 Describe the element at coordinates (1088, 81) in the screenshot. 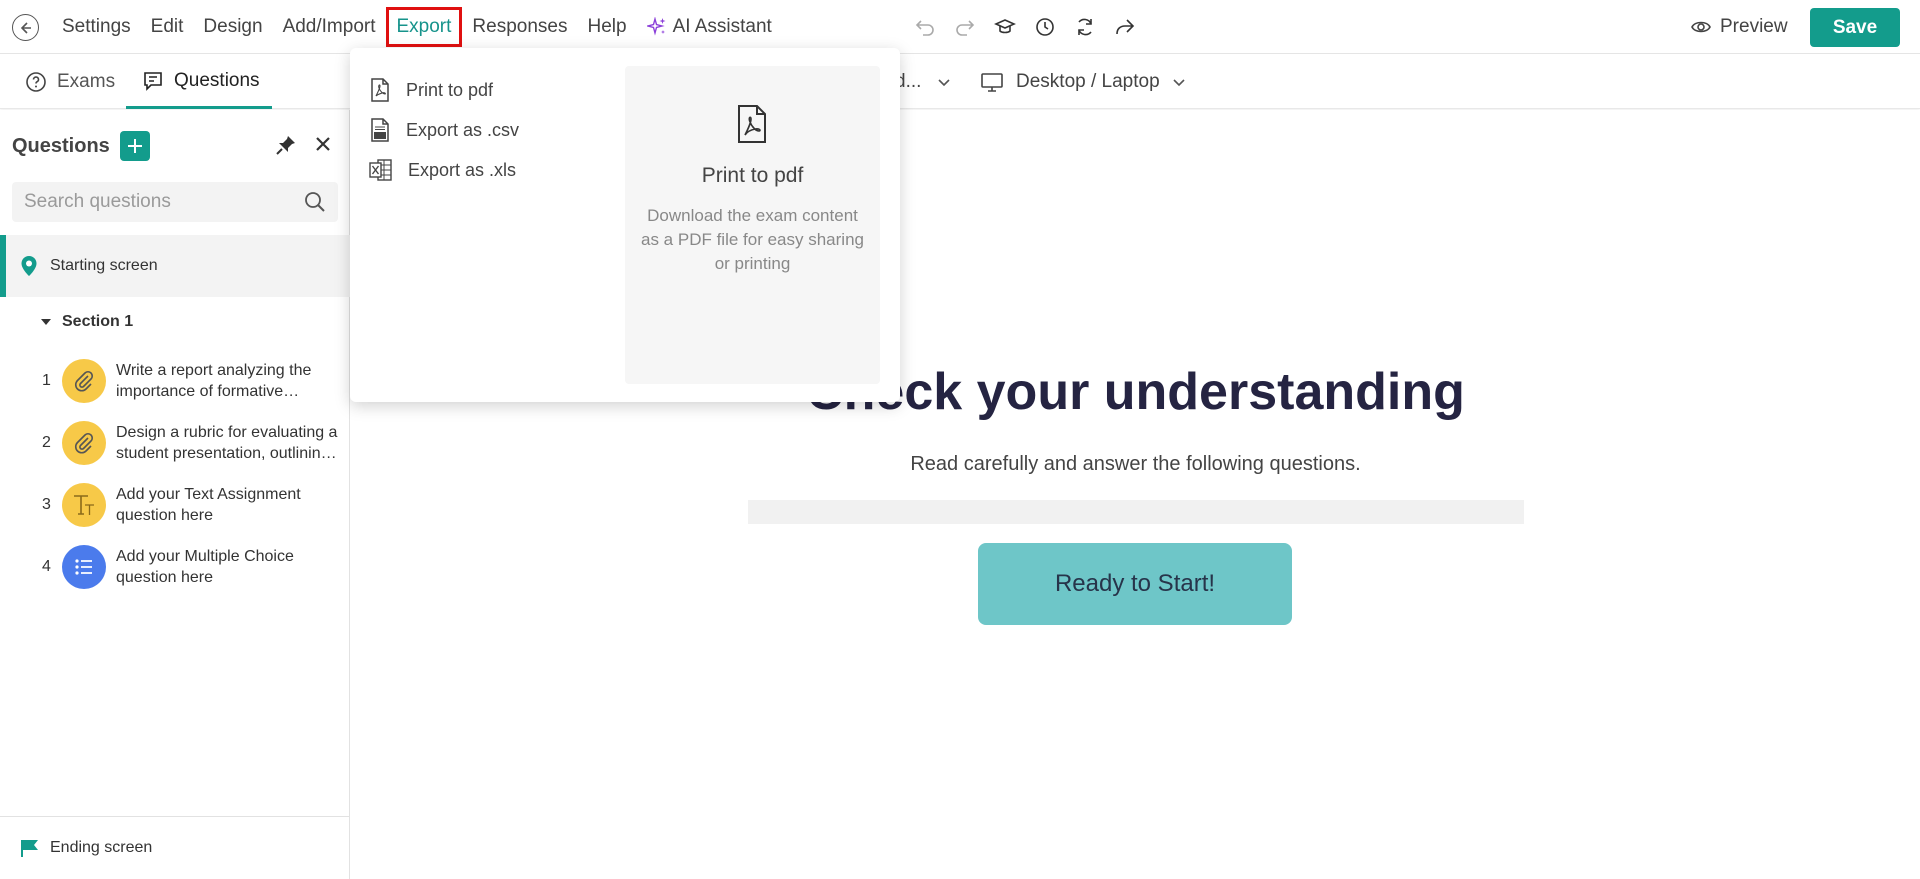

I see `device-label: Desktop / Laptop` at that location.